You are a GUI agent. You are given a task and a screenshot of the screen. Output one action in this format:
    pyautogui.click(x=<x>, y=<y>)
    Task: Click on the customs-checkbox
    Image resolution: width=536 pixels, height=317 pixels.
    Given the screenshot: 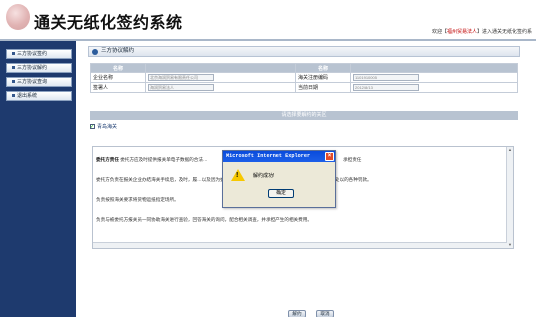 What is the action you would take?
    pyautogui.click(x=92, y=127)
    